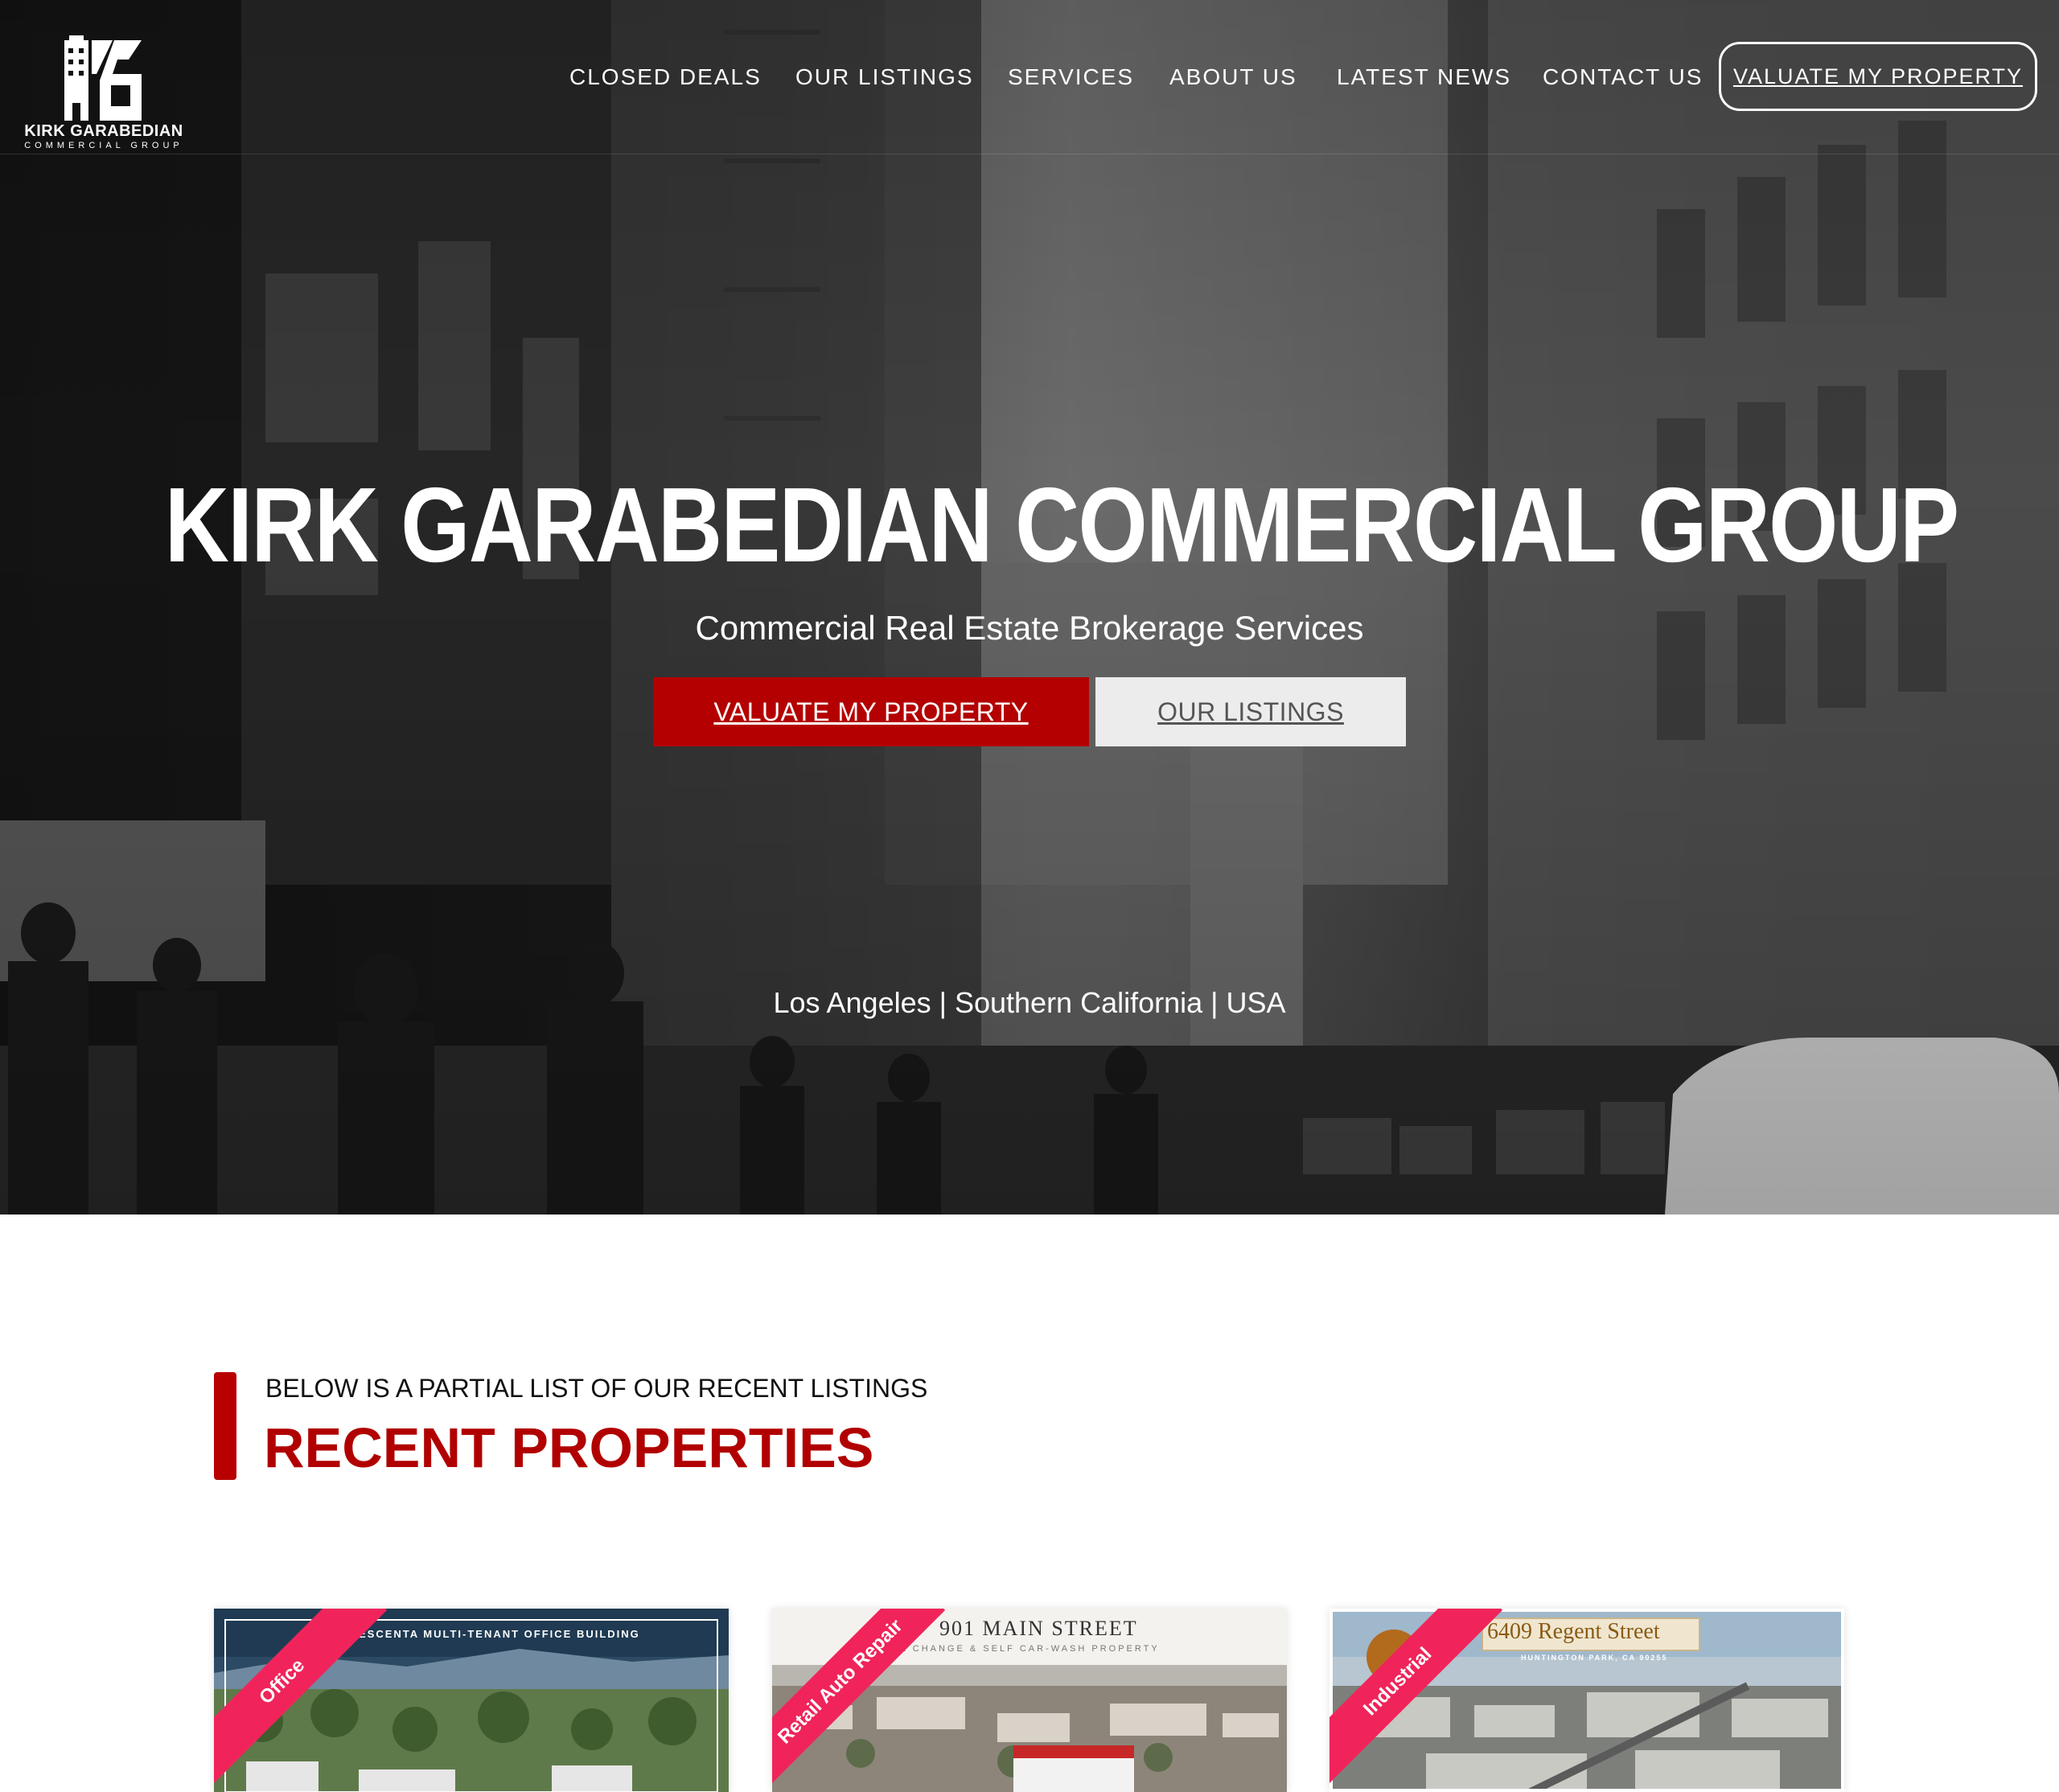  I want to click on property-caption: 901 MAIN STREET, so click(1038, 1628).